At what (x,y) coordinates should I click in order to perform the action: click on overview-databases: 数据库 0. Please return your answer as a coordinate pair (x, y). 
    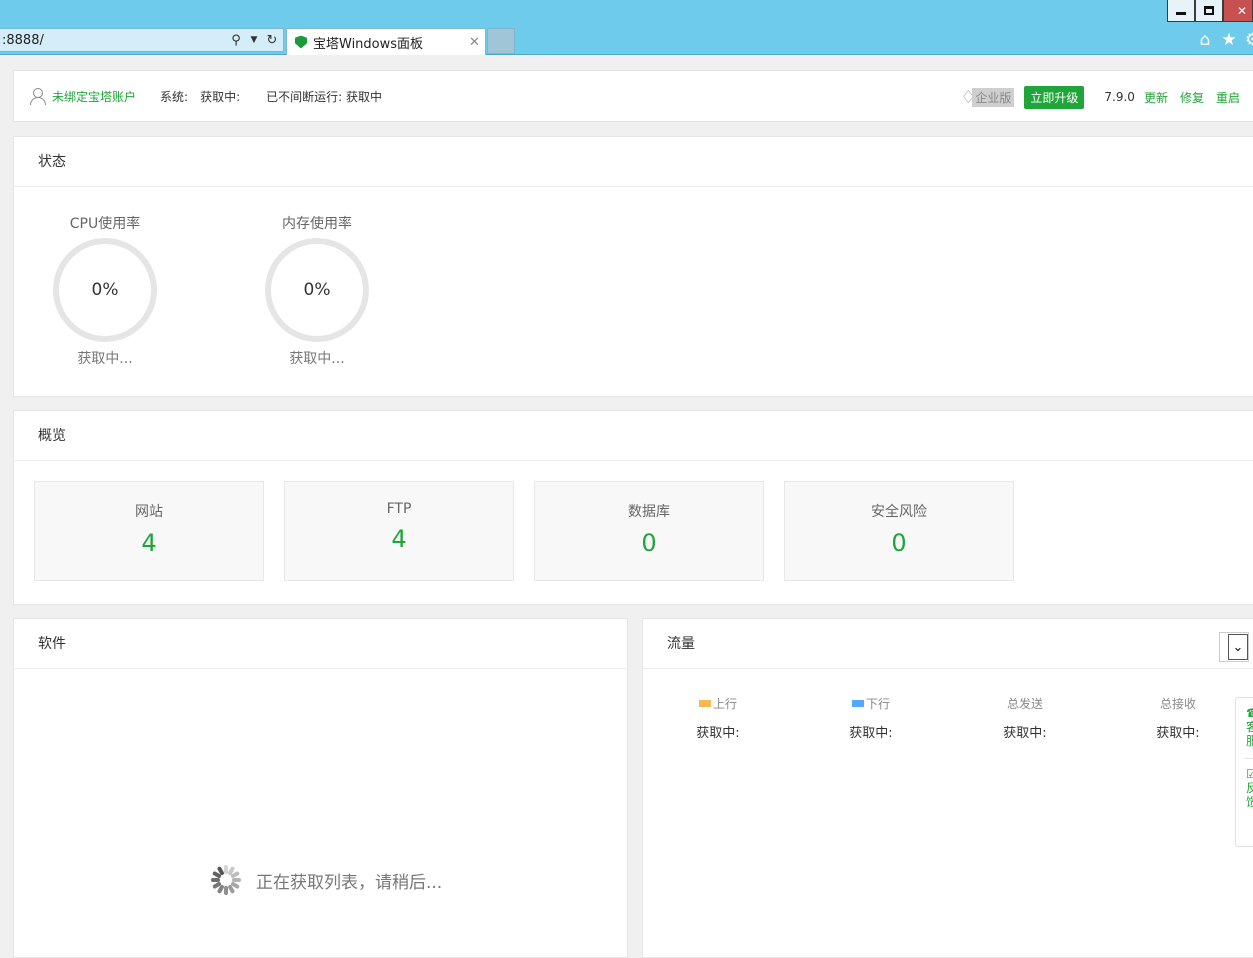
    Looking at the image, I should click on (649, 531).